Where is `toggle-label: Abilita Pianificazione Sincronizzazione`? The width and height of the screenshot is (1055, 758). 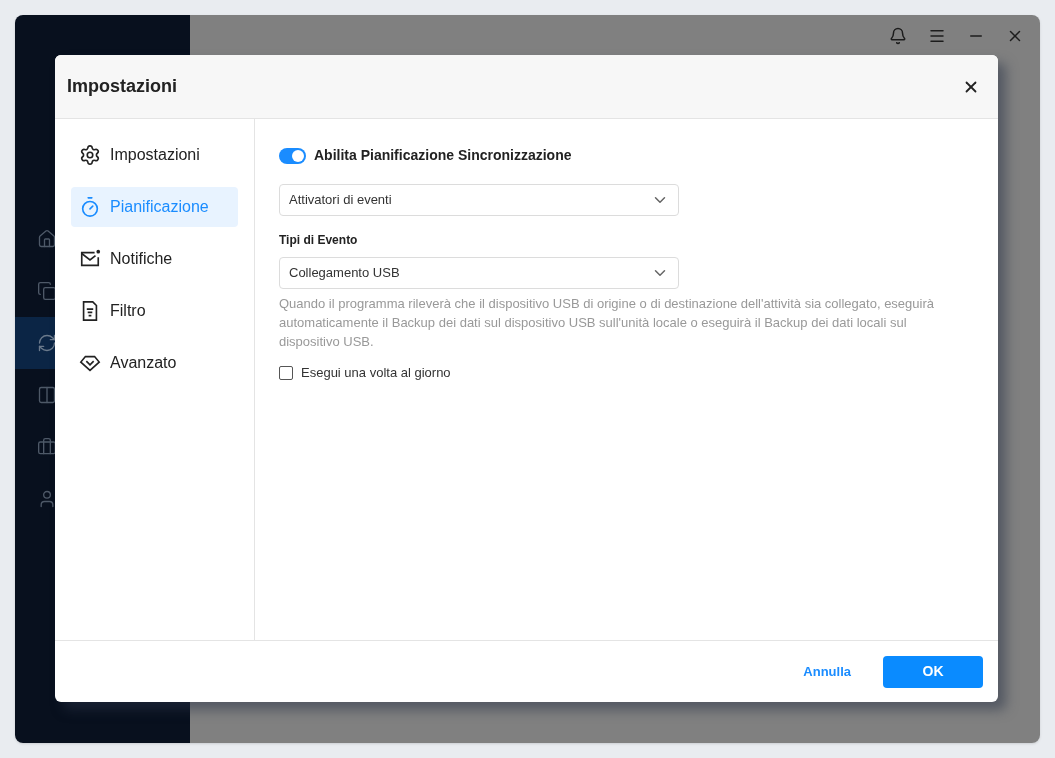
toggle-label: Abilita Pianificazione Sincronizzazione is located at coordinates (443, 155).